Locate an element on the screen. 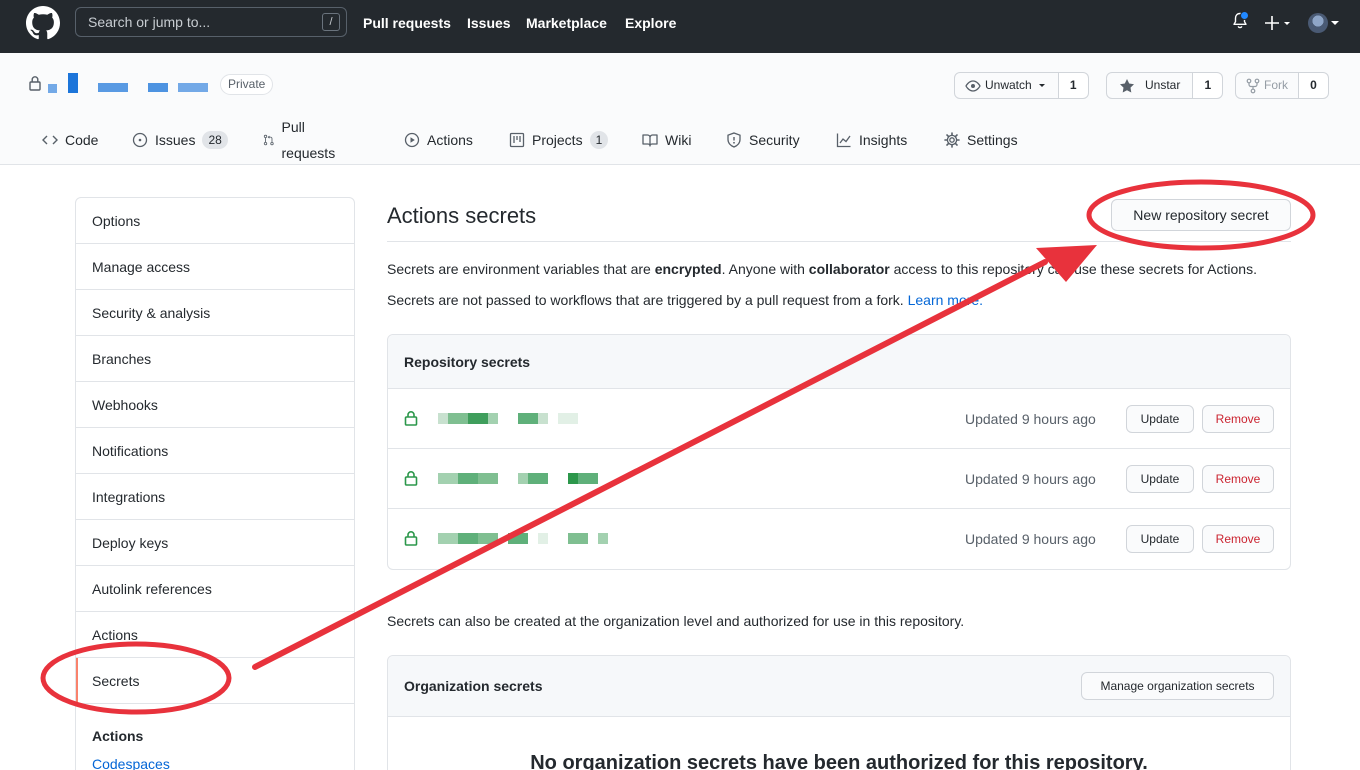 This screenshot has height=770, width=1360. unwatch-label: Unwatch is located at coordinates (1008, 85).